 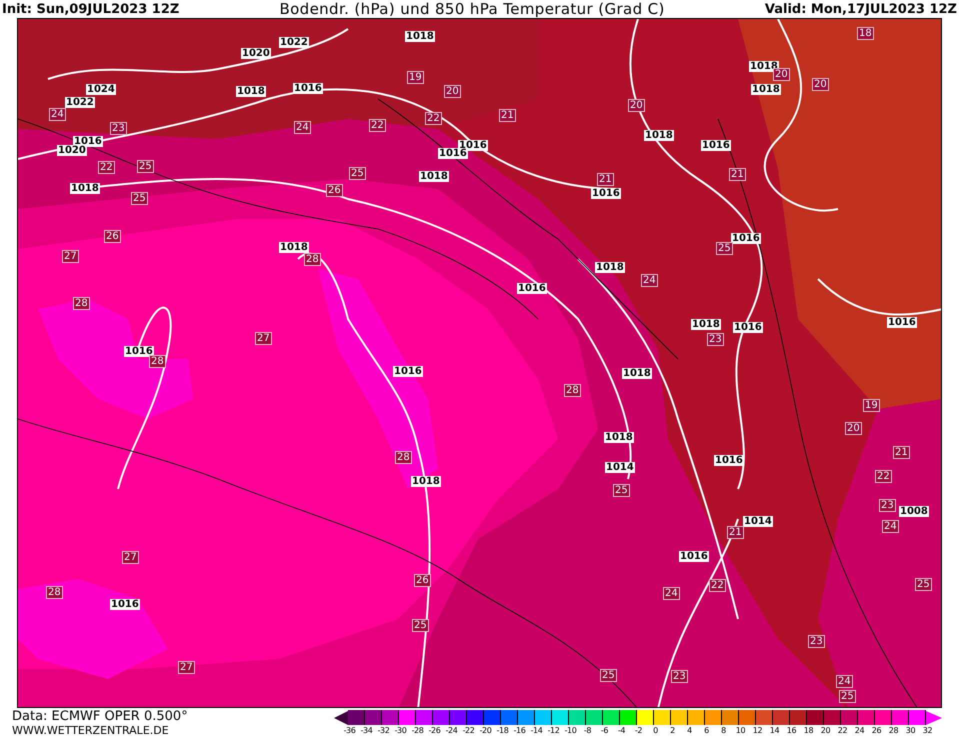 I want to click on init-time: Init: Sun,09JUL2023 12Z, so click(x=91, y=9).